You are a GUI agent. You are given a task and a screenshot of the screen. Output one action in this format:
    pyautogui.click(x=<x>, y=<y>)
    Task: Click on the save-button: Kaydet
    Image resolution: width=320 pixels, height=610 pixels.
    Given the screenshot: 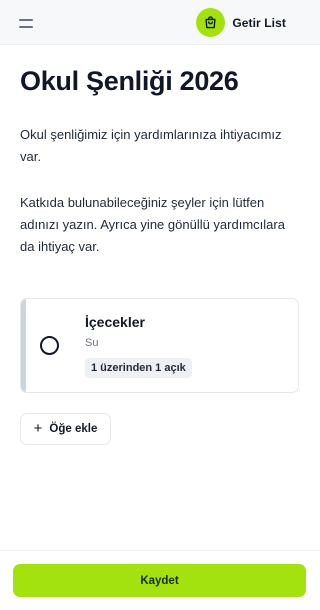 What is the action you would take?
    pyautogui.click(x=159, y=580)
    